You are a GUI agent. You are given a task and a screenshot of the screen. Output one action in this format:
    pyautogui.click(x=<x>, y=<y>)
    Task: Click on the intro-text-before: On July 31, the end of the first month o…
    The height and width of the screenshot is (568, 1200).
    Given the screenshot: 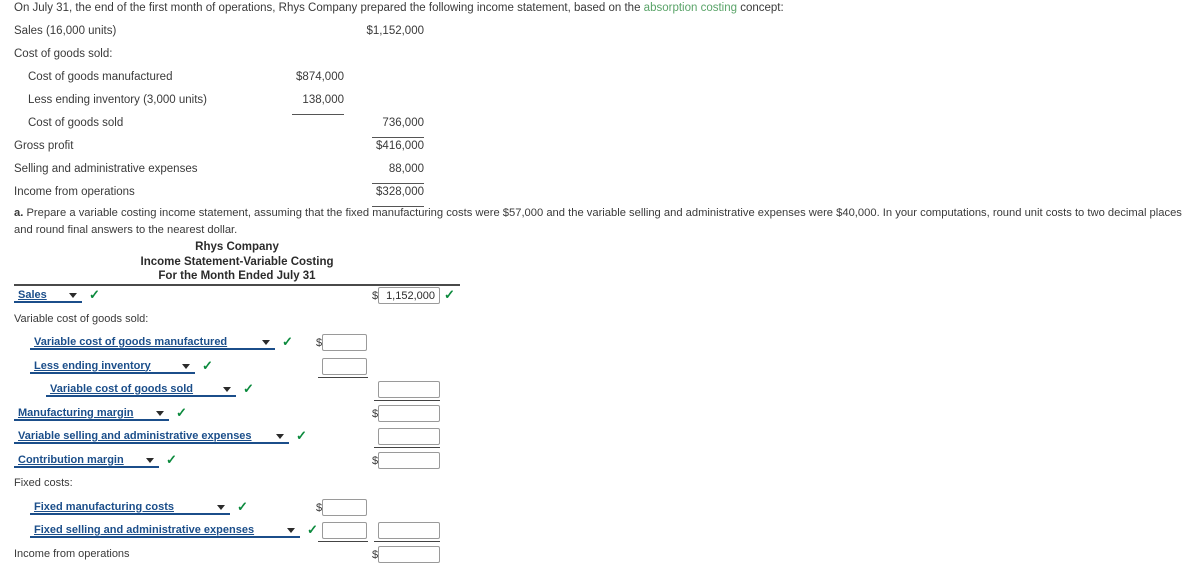 What is the action you would take?
    pyautogui.click(x=329, y=8)
    